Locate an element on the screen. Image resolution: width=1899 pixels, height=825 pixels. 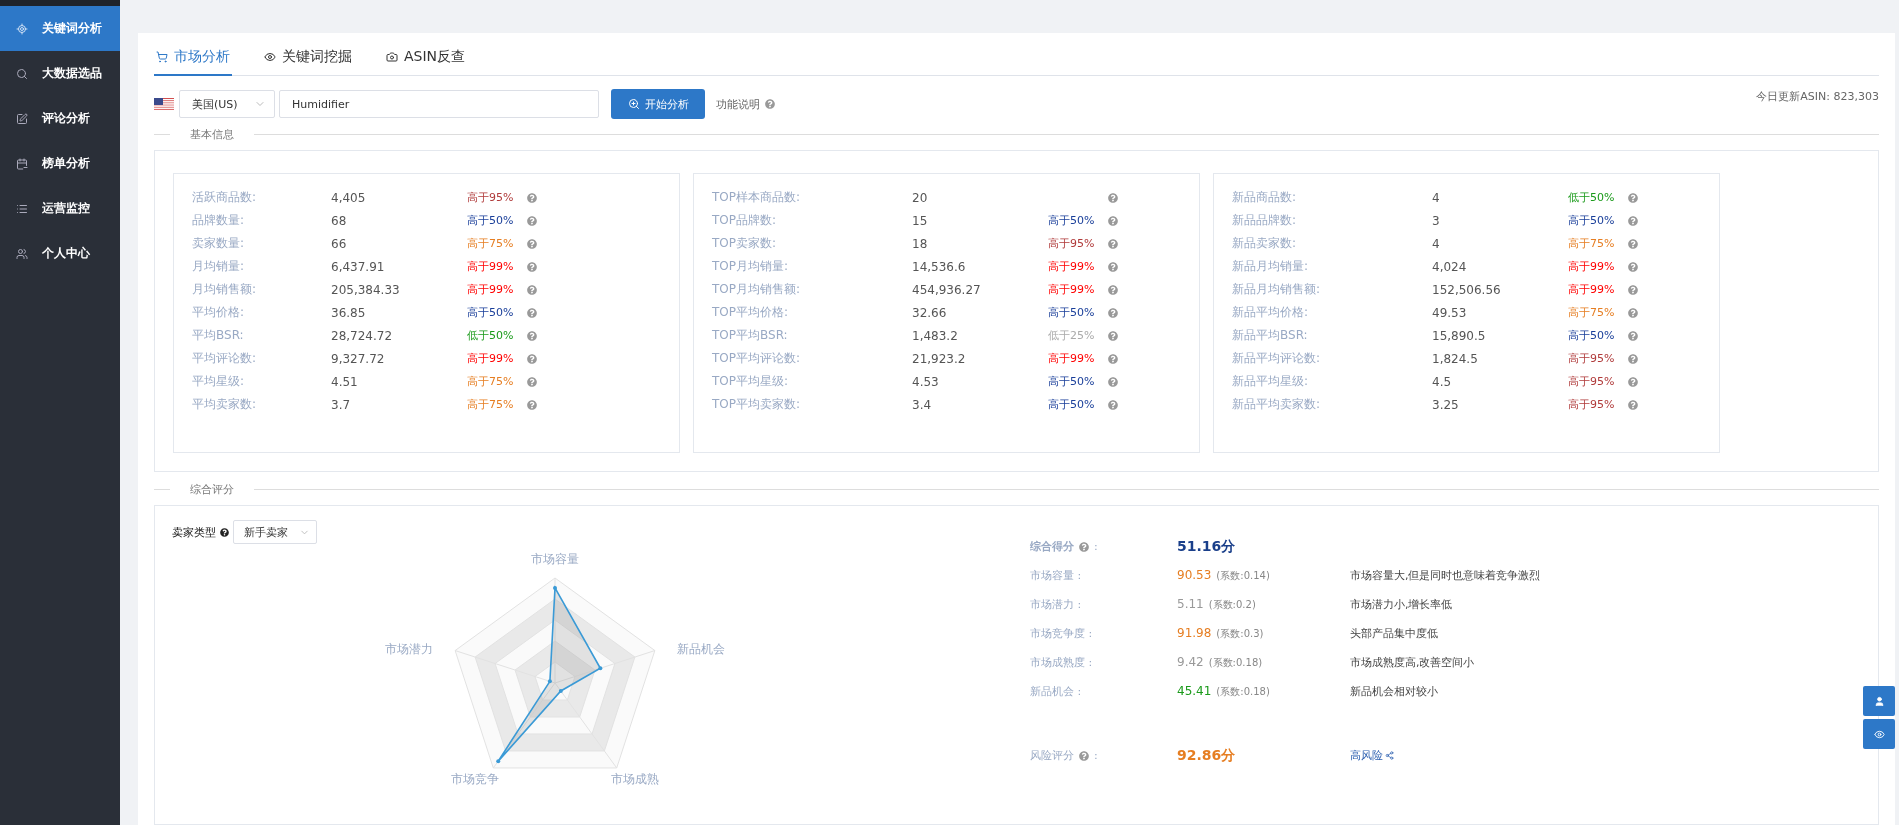
stat-label: 新品平均BSR: is located at coordinates (1270, 335).